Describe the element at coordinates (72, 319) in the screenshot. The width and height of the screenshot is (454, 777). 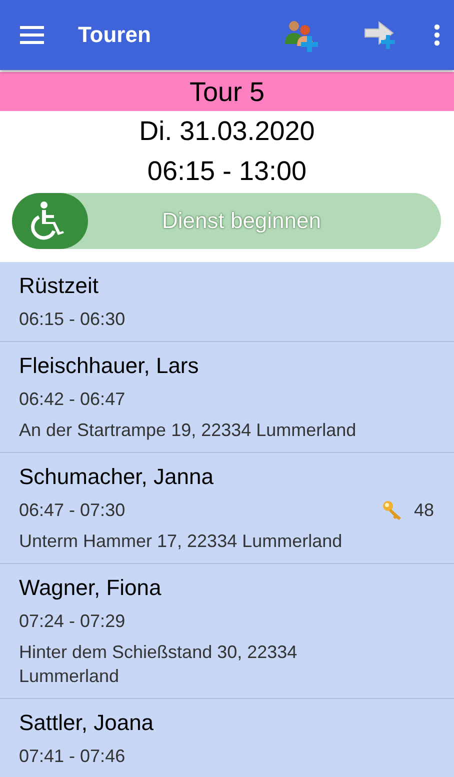
I see `stop-time: 06:15 - 06:30` at that location.